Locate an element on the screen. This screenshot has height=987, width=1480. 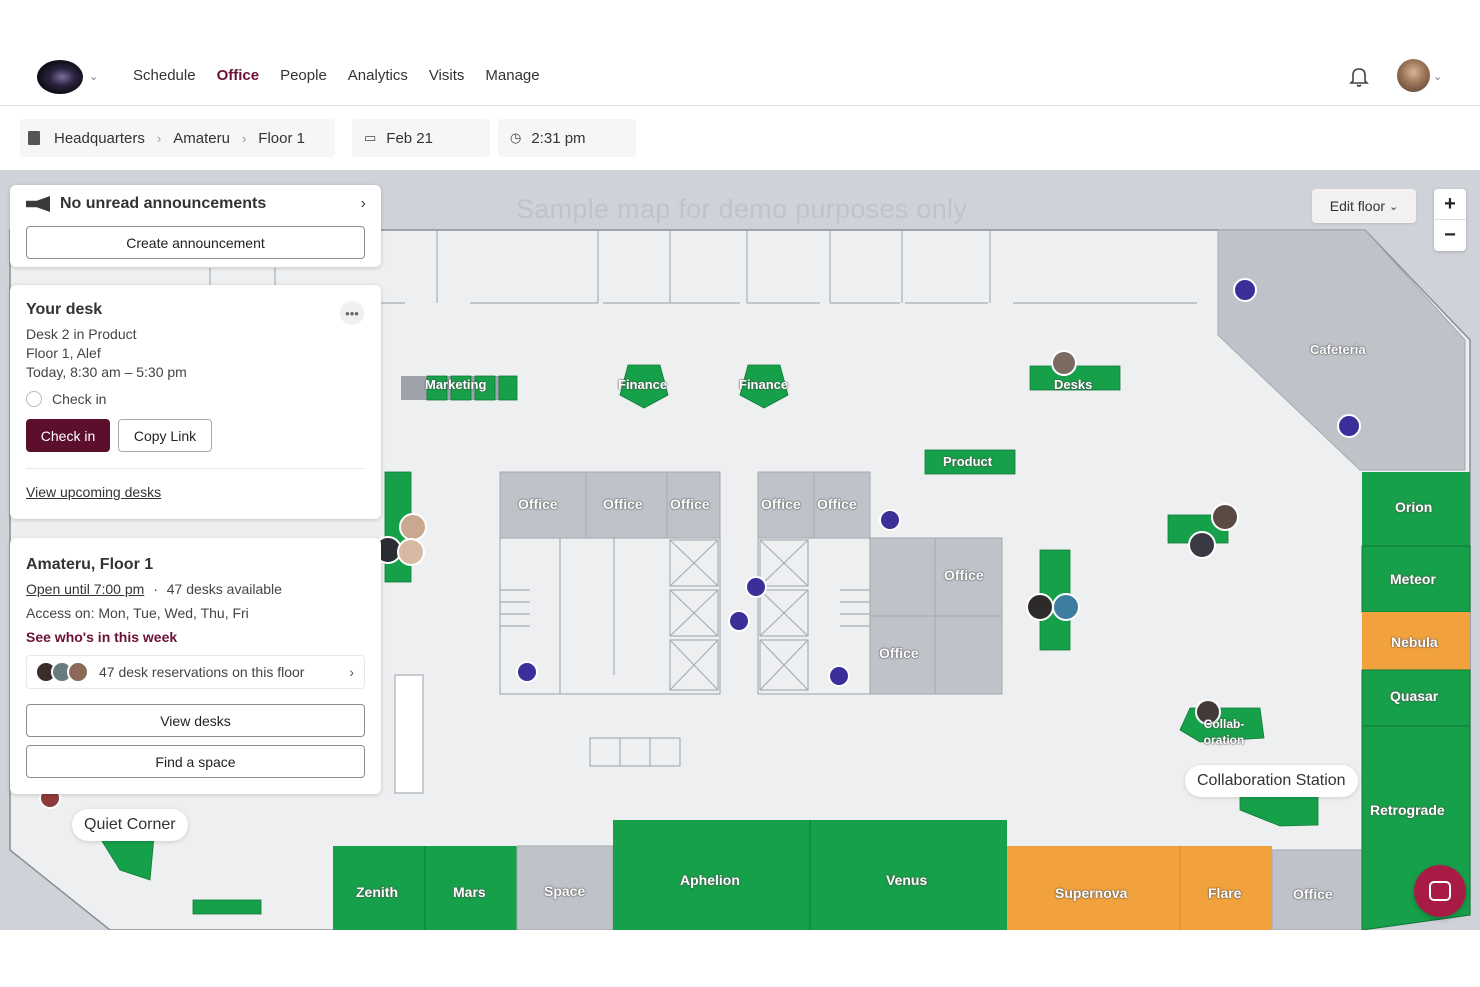
zoom-control: + − is located at coordinates (1450, 220).